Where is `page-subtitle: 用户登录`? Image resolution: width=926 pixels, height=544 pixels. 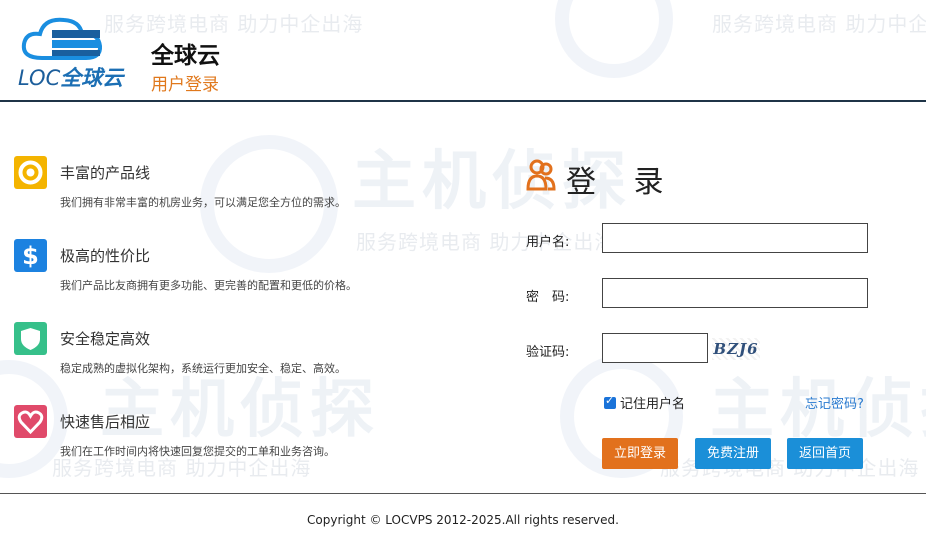
page-subtitle: 用户登录 is located at coordinates (185, 85).